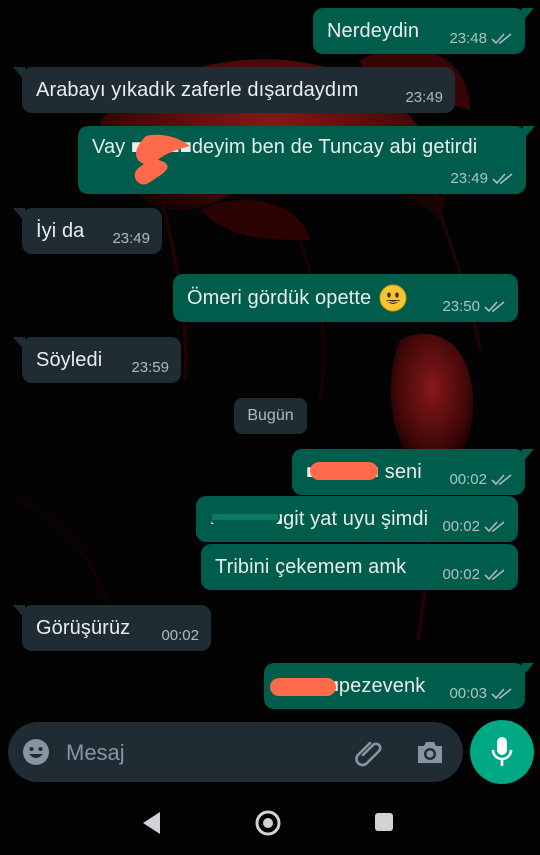  I want to click on camera-icon, so click(430, 752).